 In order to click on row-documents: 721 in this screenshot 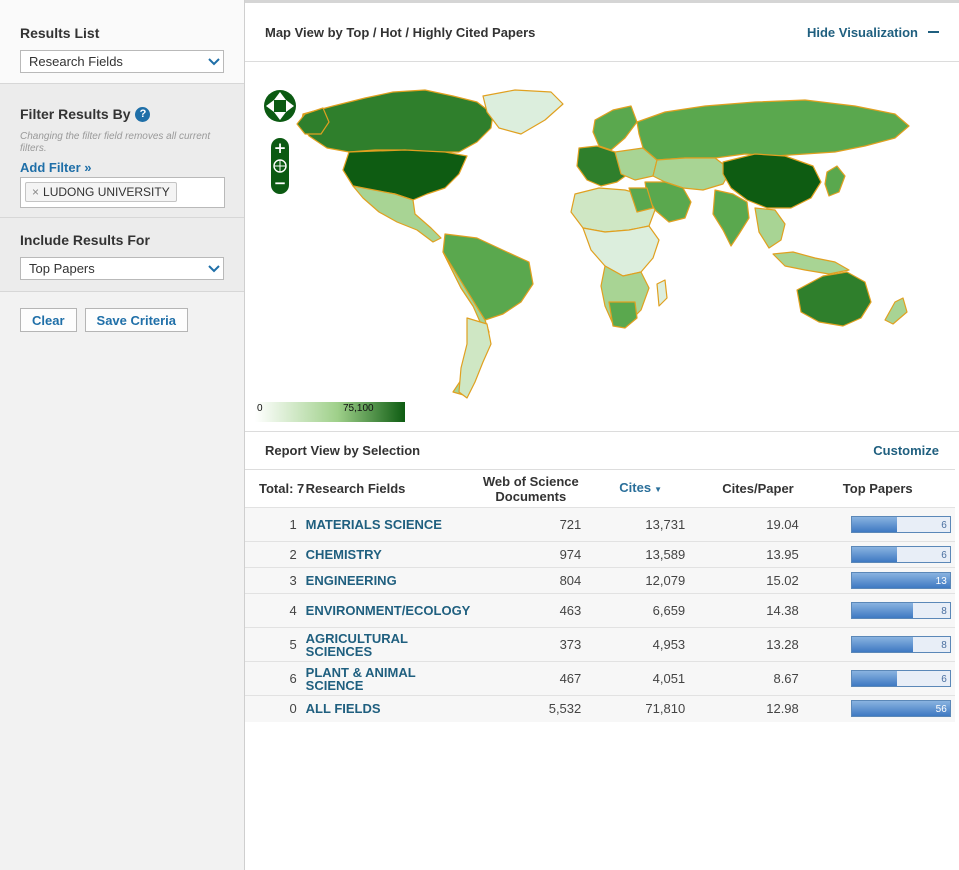, I will do `click(528, 524)`.